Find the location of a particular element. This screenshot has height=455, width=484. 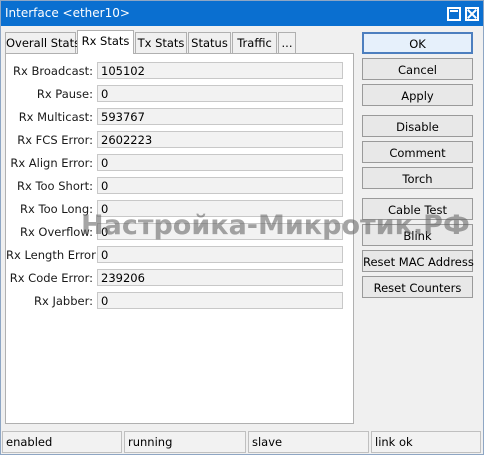

field-row: Rx Overflow: 0 is located at coordinates (180, 232).